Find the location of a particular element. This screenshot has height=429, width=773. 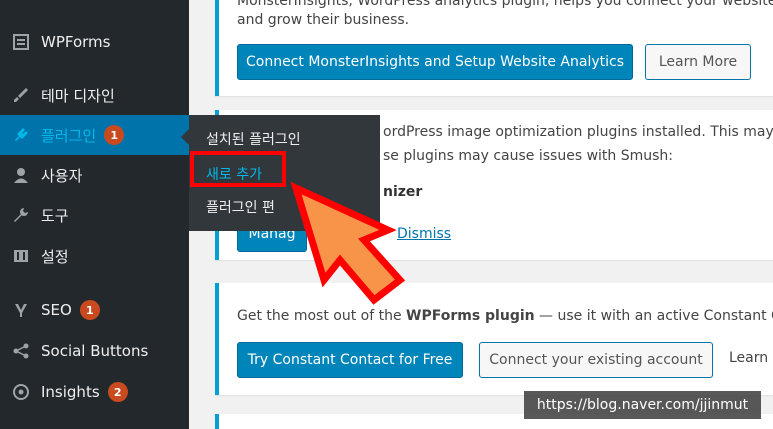

notice-text-start: Get the most out of the is located at coordinates (322, 316).